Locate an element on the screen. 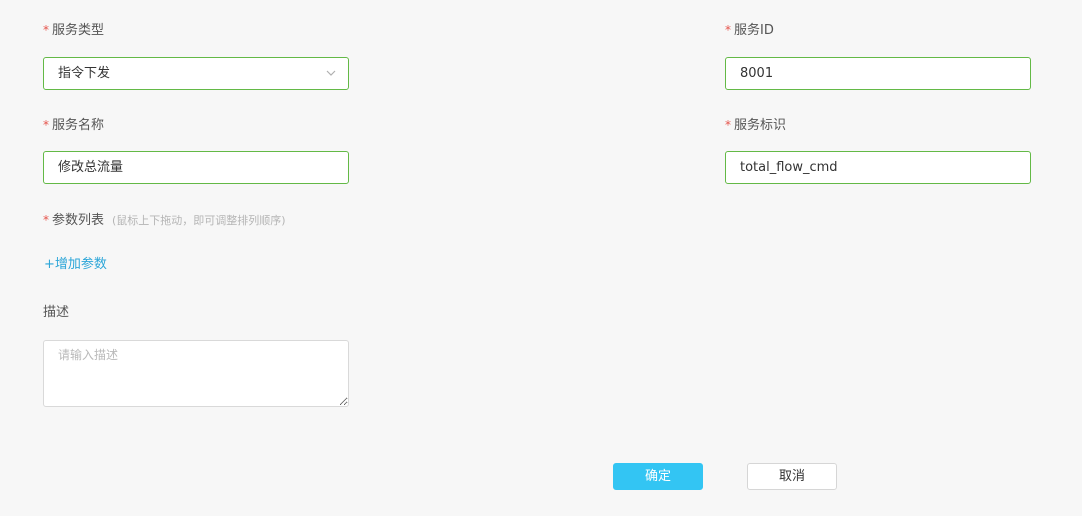  service-name-value: 修改总流量 is located at coordinates (91, 167).